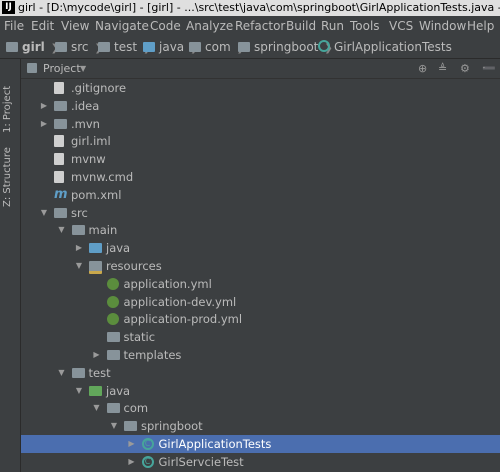 The height and width of the screenshot is (472, 500). I want to click on menu-window: Window, so click(442, 26).